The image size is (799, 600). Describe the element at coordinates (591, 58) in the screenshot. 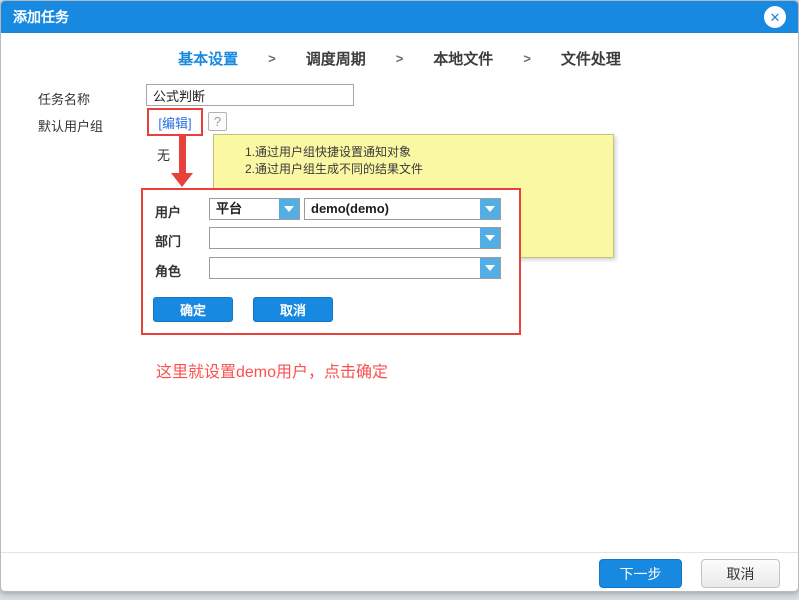

I see `step-file-processing: 文件处理` at that location.